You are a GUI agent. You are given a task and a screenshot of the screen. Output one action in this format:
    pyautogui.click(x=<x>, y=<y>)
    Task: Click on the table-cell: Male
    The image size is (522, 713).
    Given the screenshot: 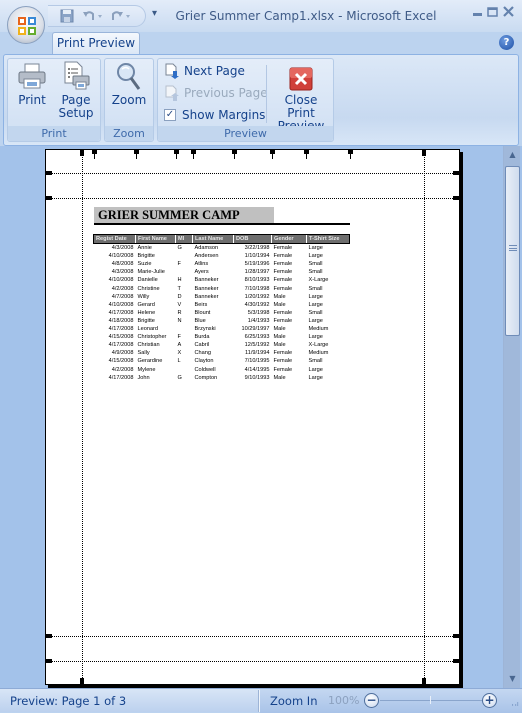 What is the action you would take?
    pyautogui.click(x=279, y=329)
    